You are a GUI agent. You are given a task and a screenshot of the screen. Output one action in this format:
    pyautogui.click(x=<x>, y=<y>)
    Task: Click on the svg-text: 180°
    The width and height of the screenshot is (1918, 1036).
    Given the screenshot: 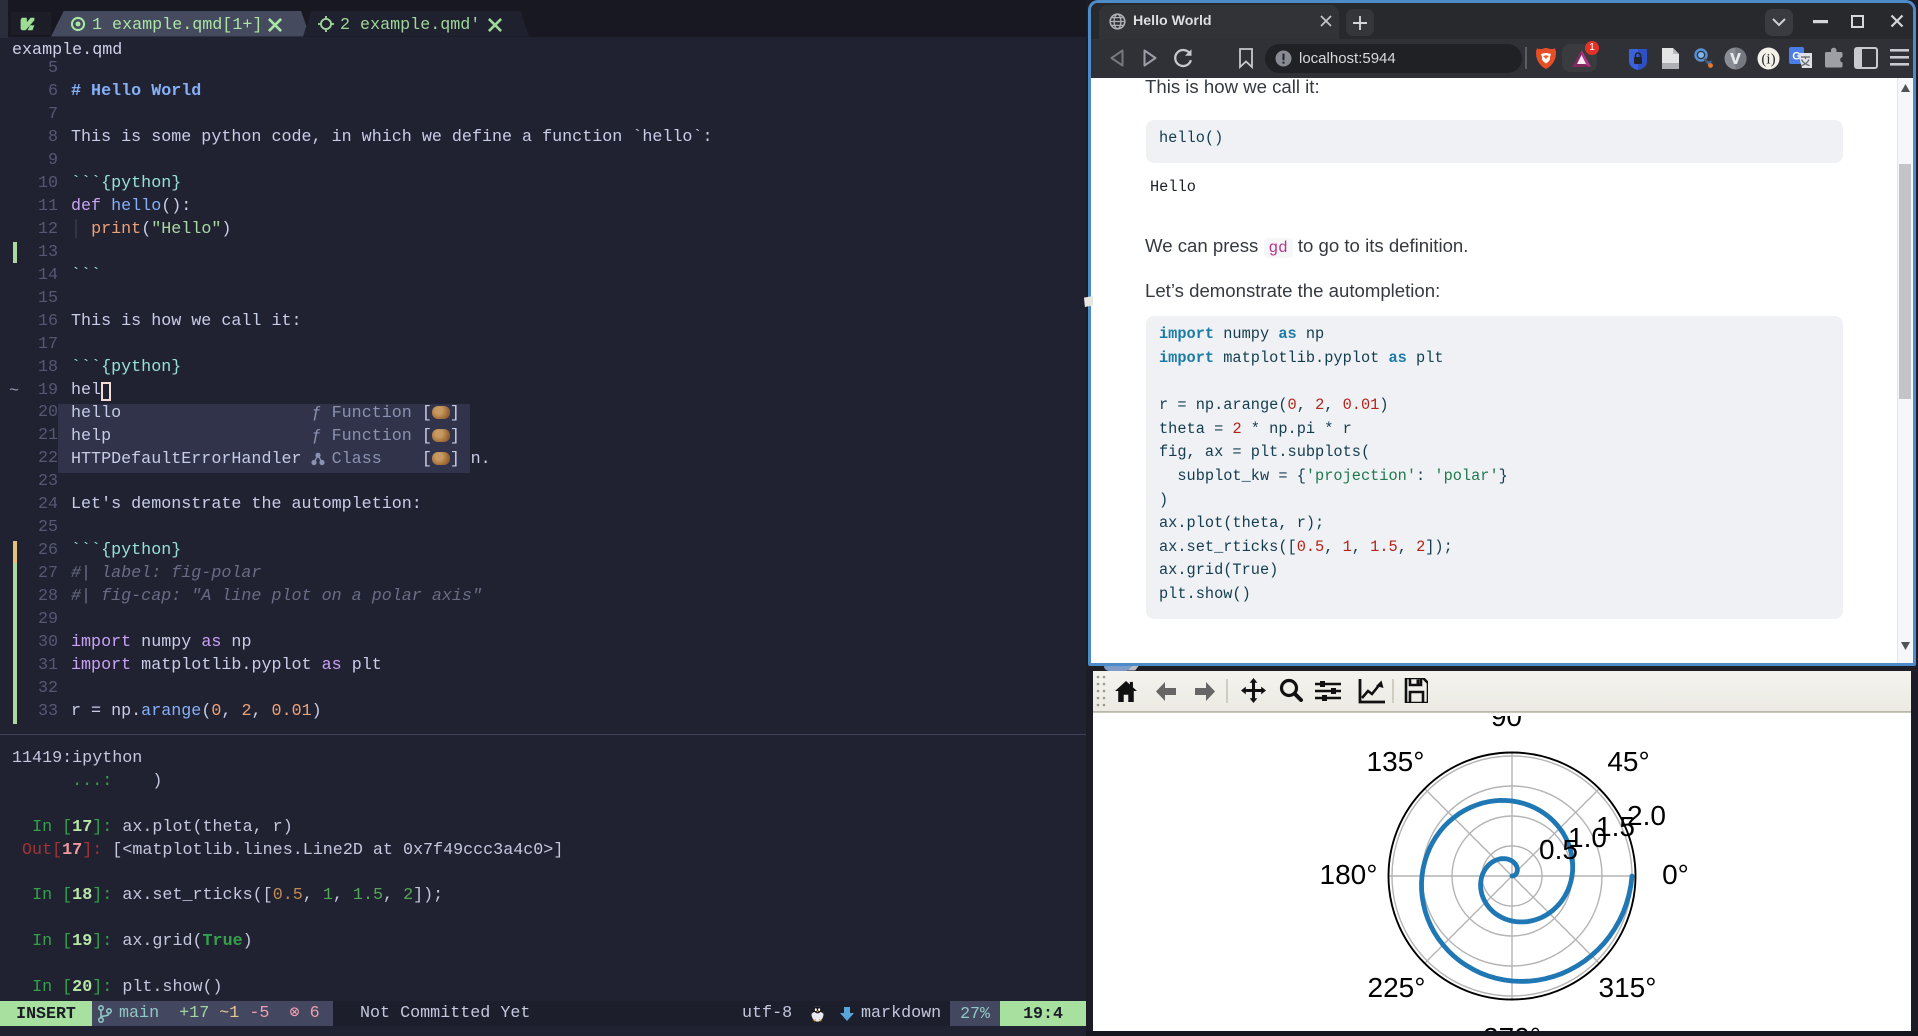 What is the action you would take?
    pyautogui.click(x=1349, y=874)
    